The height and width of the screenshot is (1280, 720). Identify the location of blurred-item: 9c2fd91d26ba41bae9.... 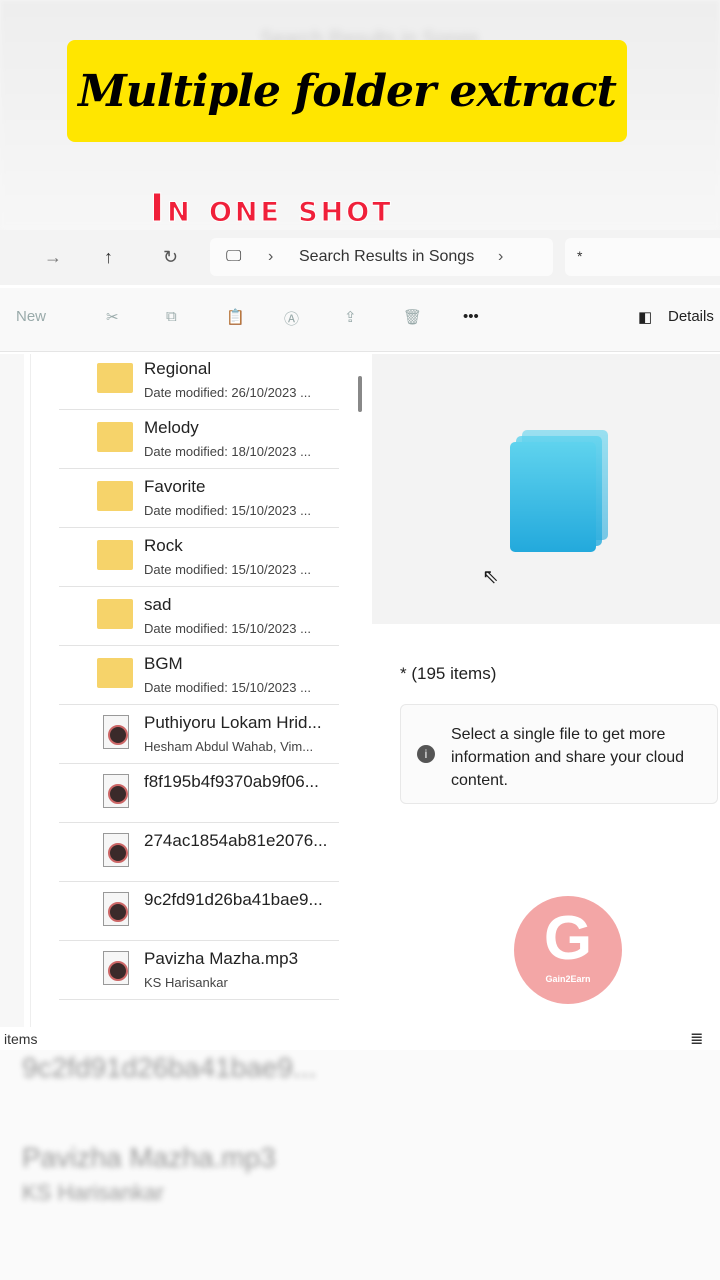
(169, 1067).